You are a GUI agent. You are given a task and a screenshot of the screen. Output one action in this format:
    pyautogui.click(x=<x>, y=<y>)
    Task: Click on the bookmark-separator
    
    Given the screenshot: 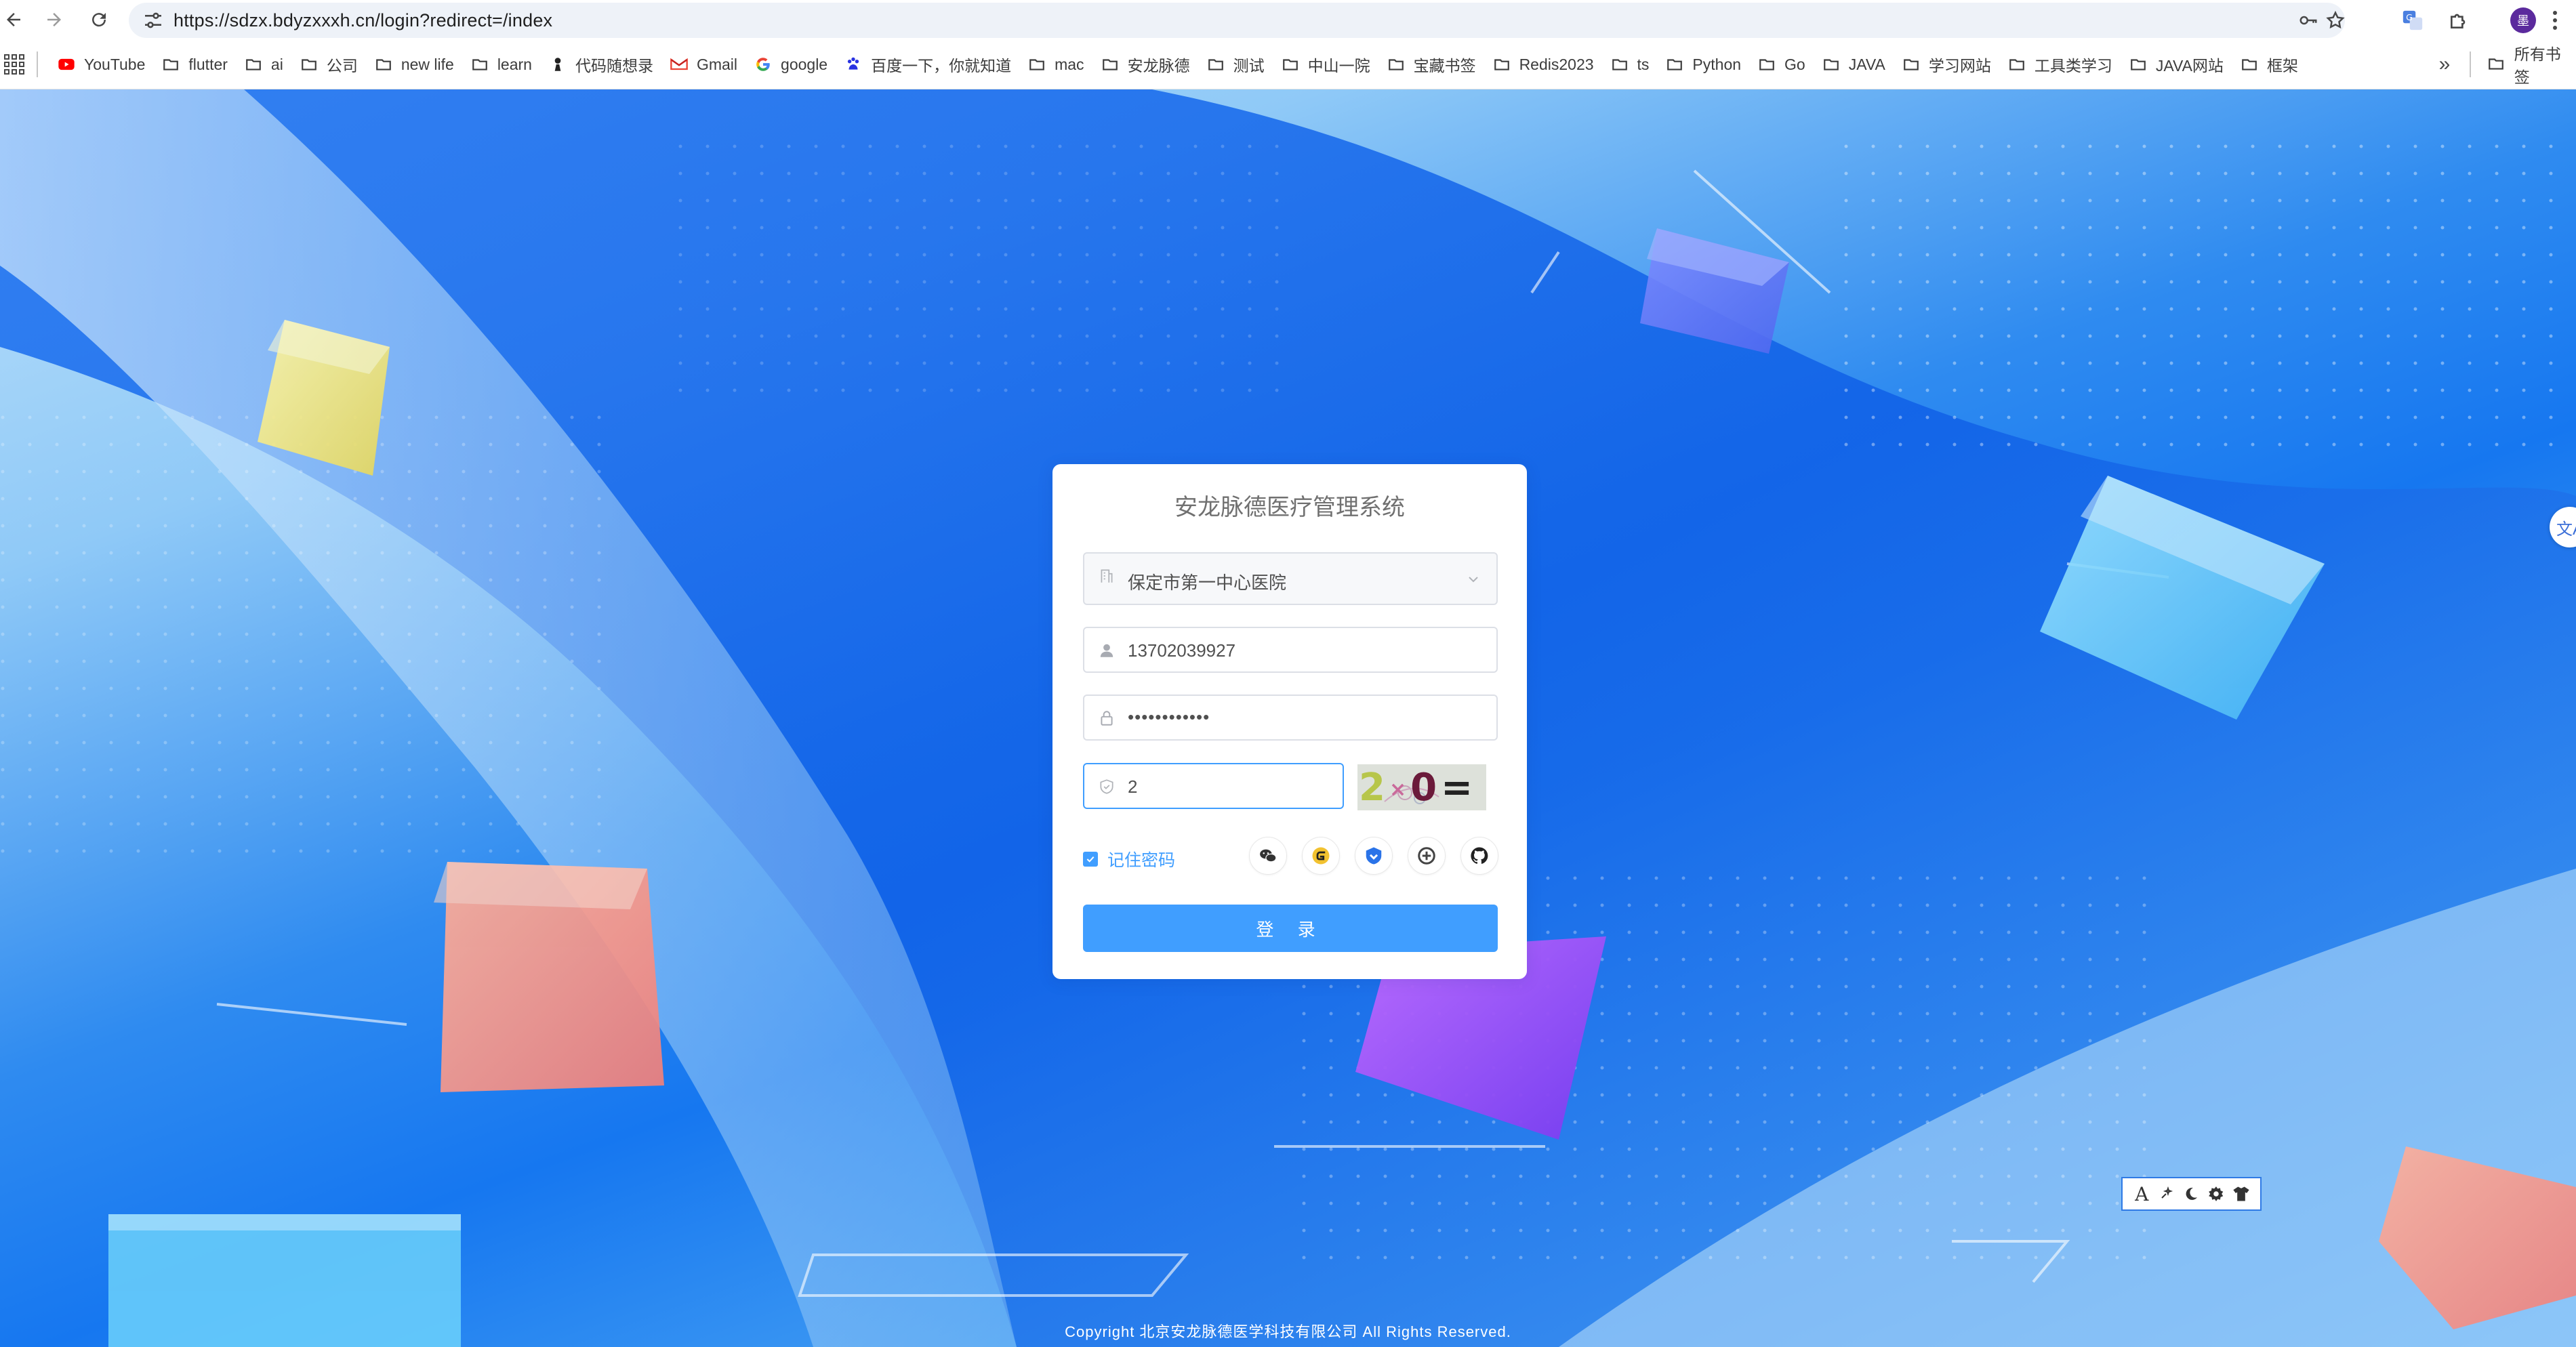 What is the action you would take?
    pyautogui.click(x=37, y=64)
    